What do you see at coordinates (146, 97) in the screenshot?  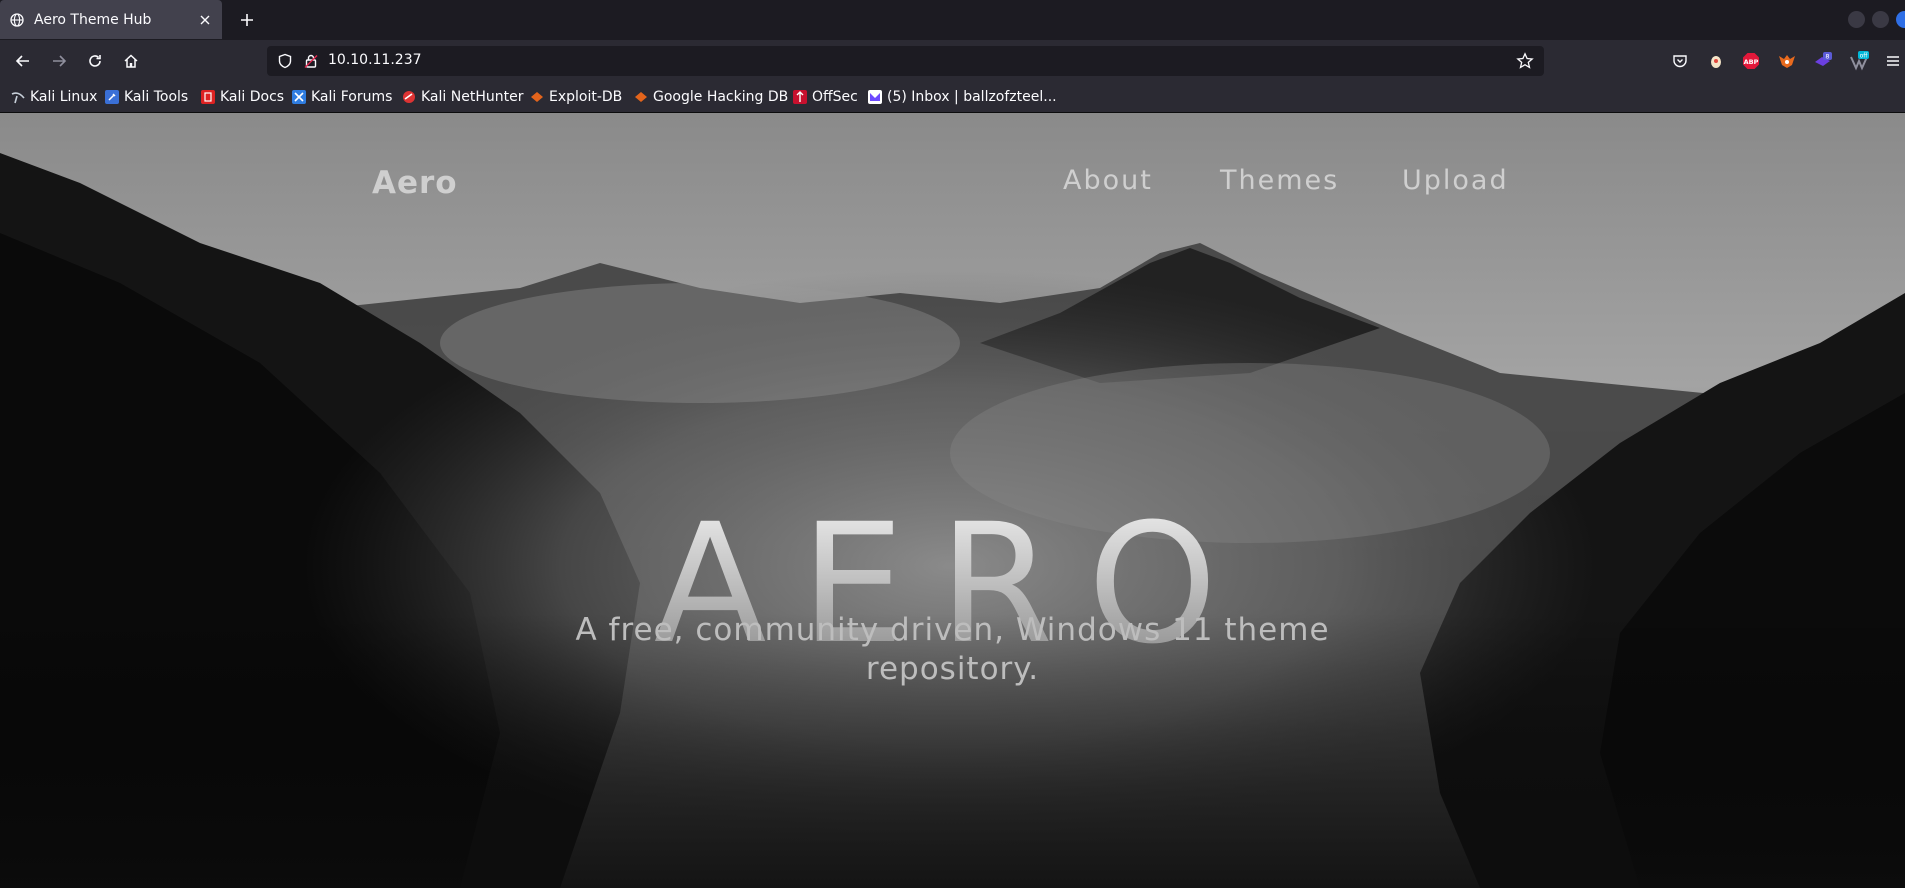 I see `bookmark-kali-tools: Kali Tools` at bounding box center [146, 97].